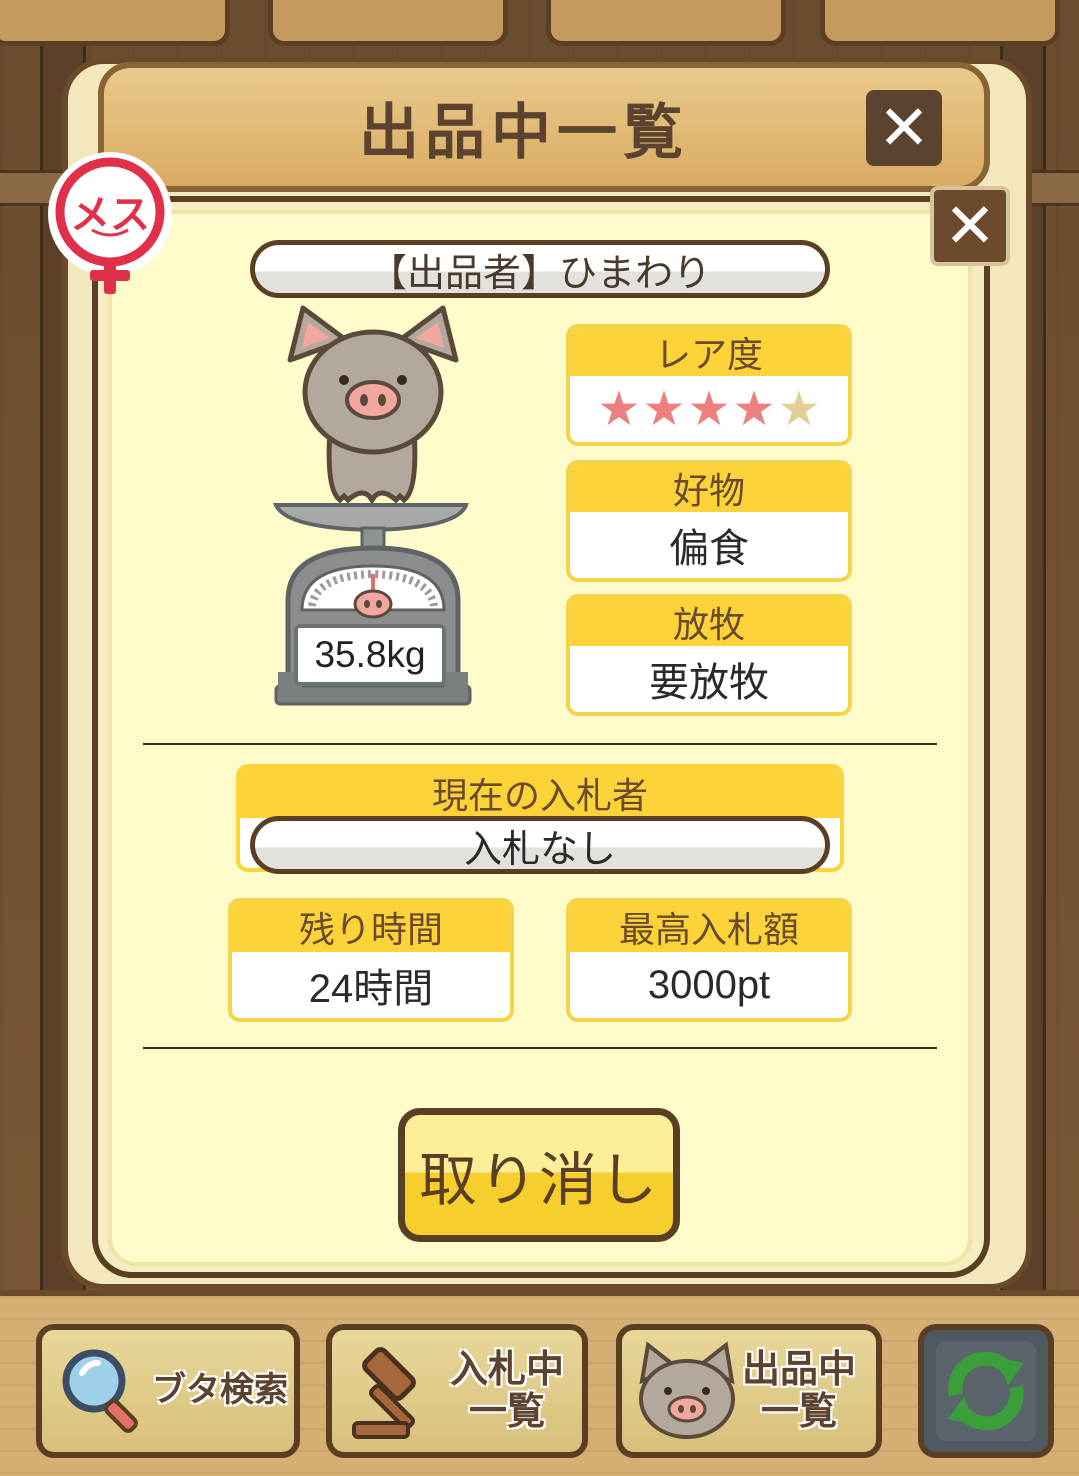 This screenshot has height=1476, width=1079. What do you see at coordinates (709, 984) in the screenshot?
I see `highest-bid-value: 3000pt` at bounding box center [709, 984].